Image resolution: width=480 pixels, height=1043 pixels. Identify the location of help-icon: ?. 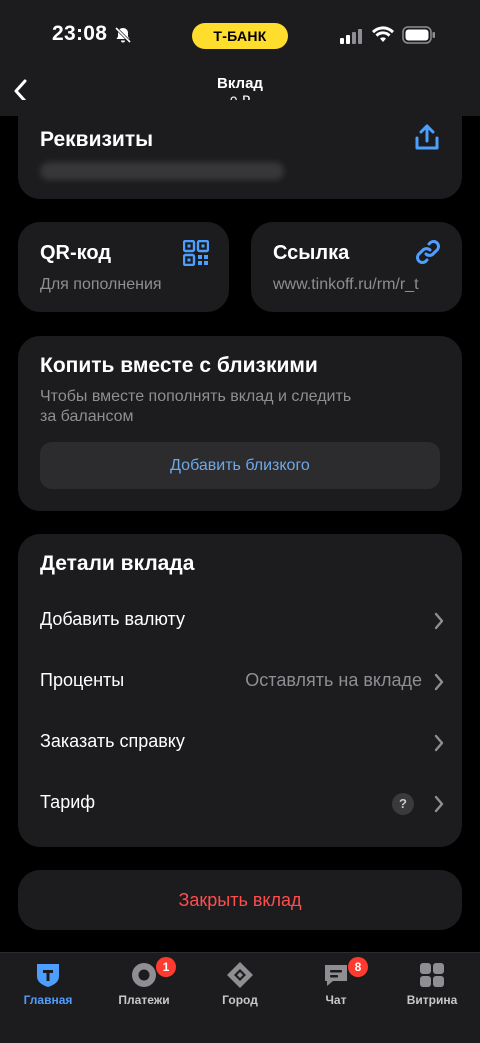
(403, 804).